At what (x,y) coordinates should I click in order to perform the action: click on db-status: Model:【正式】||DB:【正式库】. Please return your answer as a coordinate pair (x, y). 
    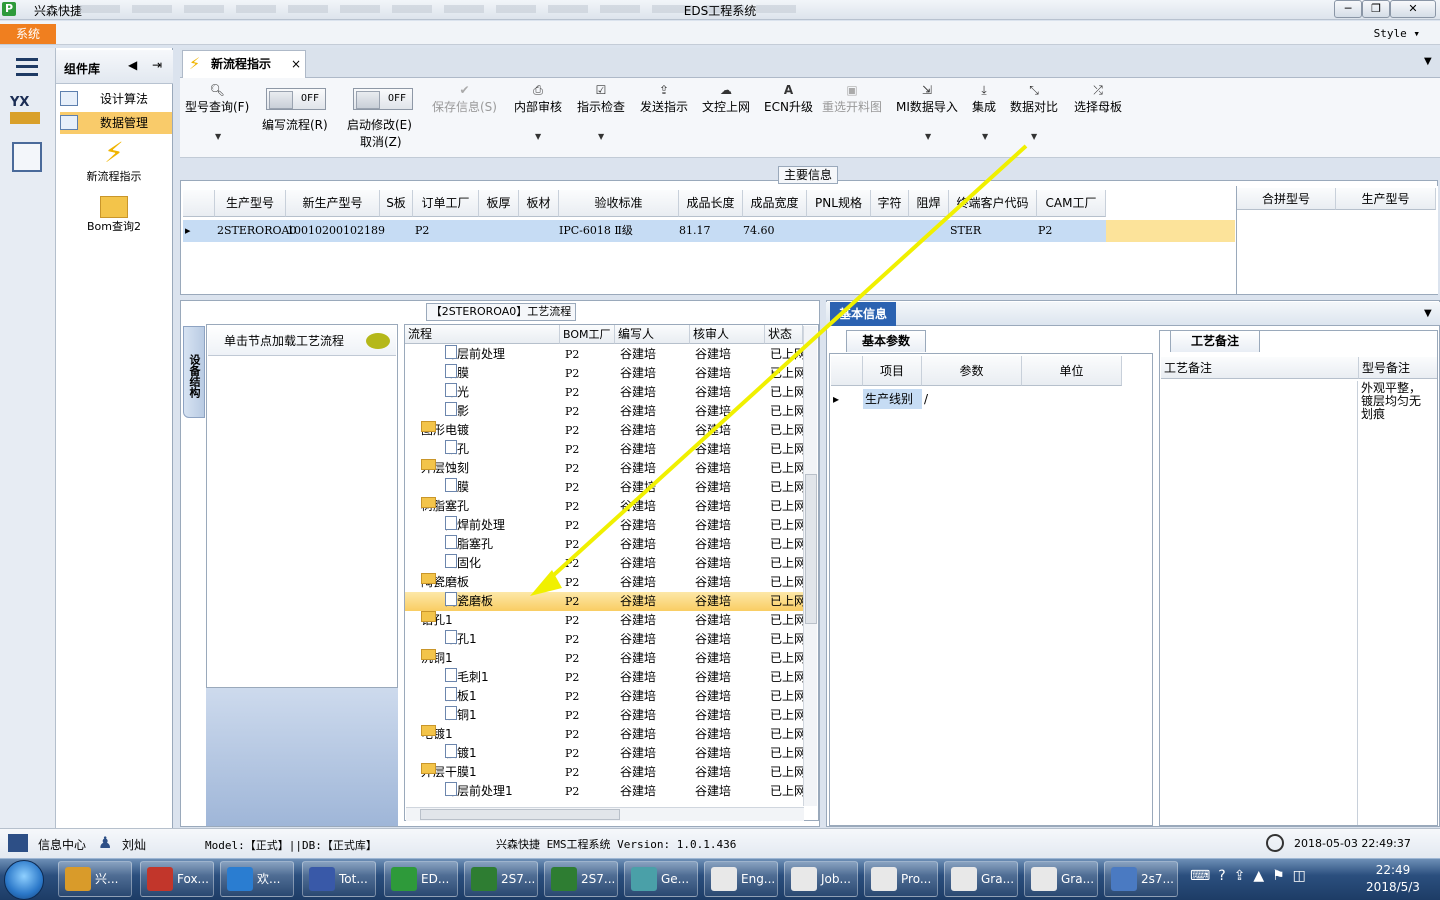
    Looking at the image, I should click on (291, 845).